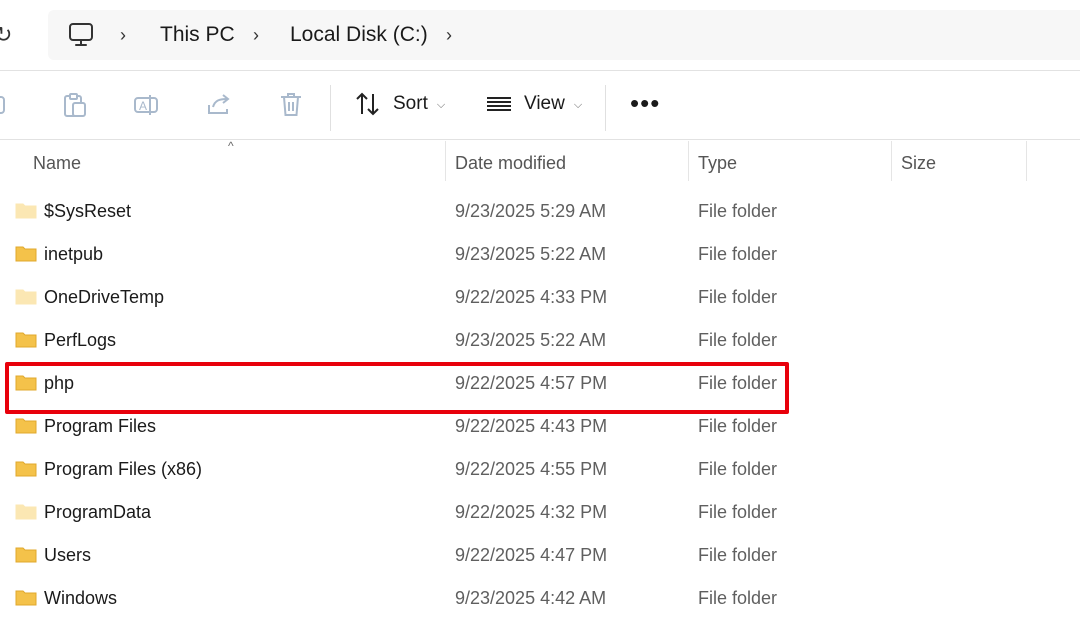  What do you see at coordinates (531, 297) in the screenshot?
I see `file-date: 9/22/2025 4:33 PM` at bounding box center [531, 297].